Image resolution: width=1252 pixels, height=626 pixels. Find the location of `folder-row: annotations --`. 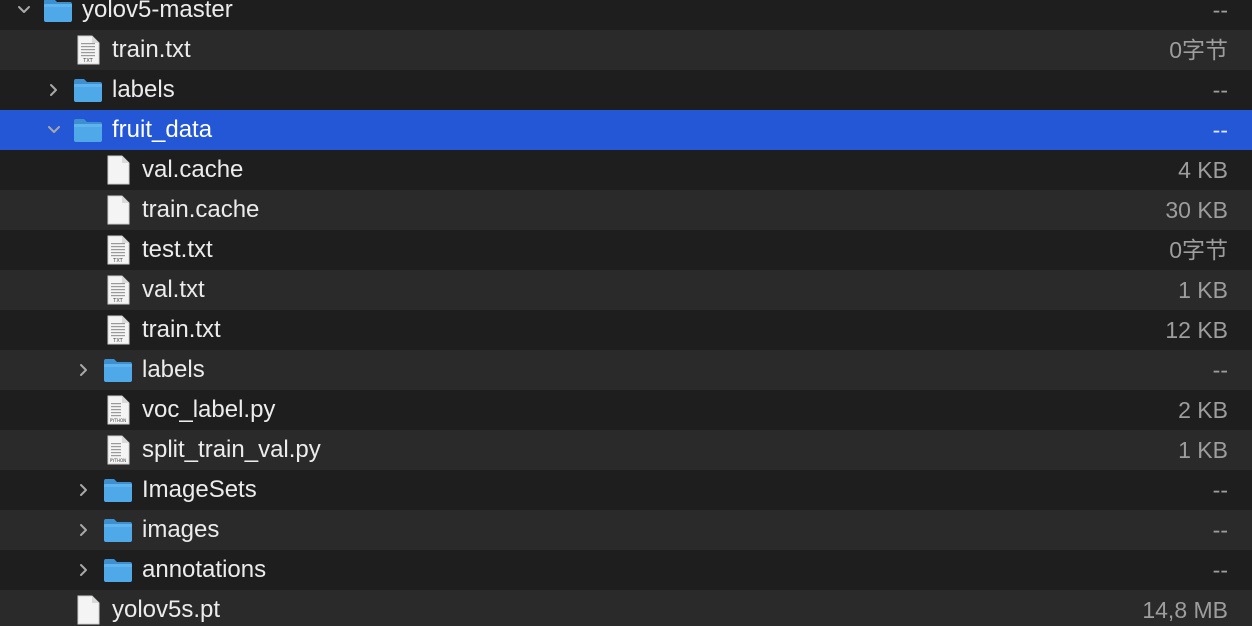

folder-row: annotations -- is located at coordinates (626, 570).